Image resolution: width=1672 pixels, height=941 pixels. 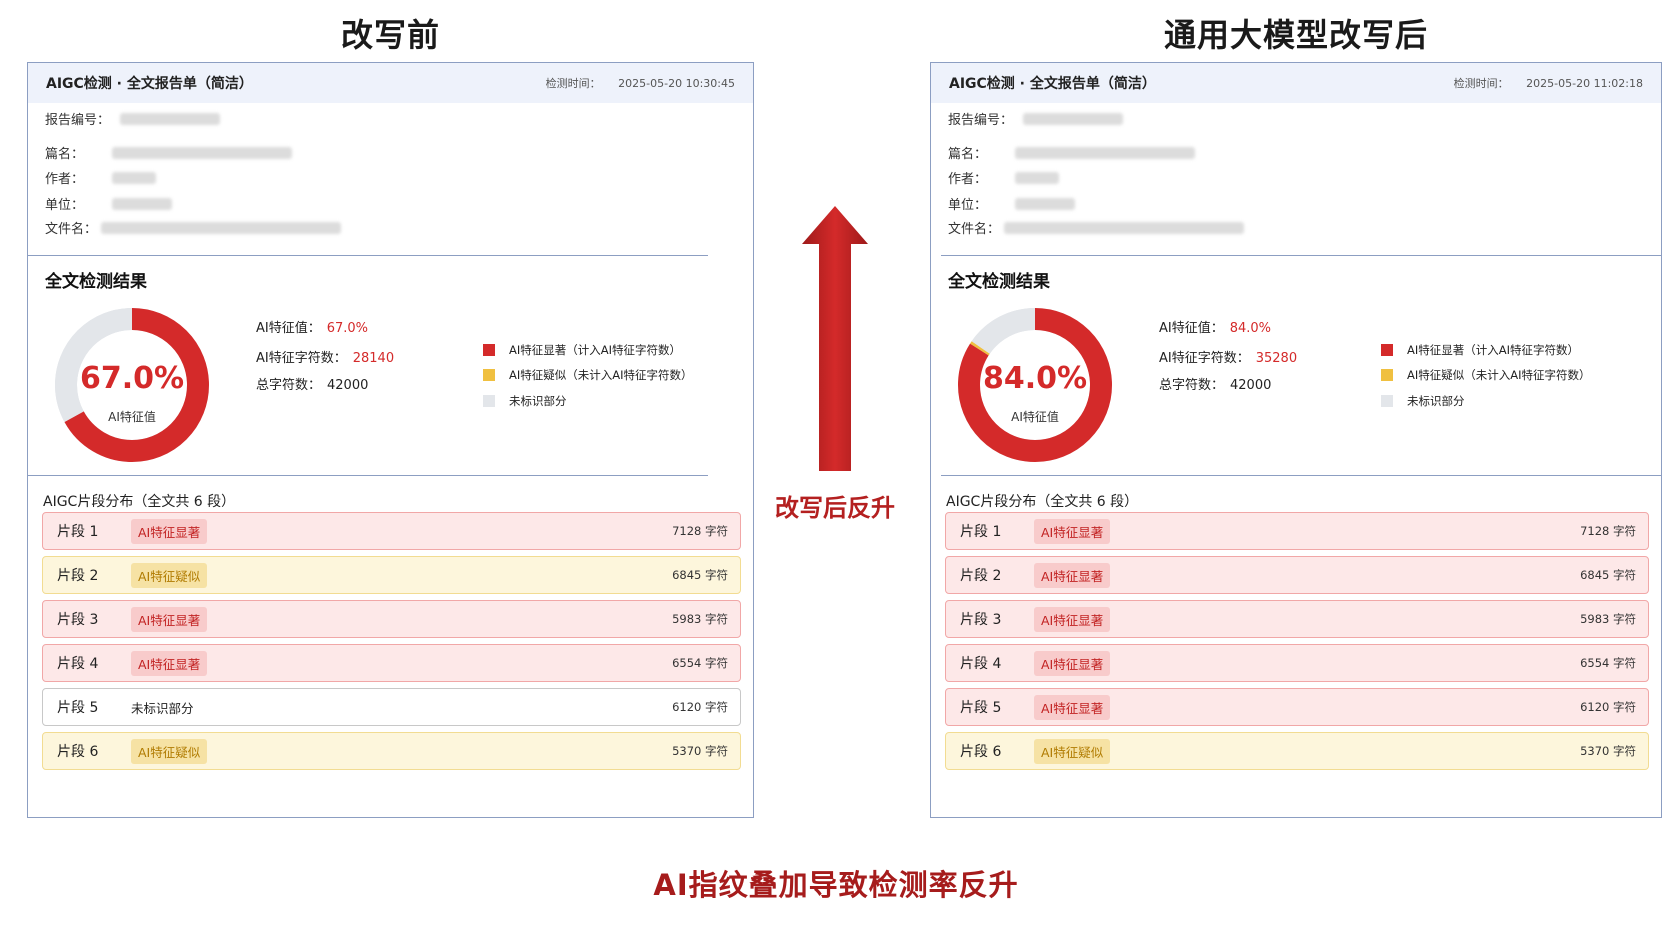 What do you see at coordinates (1608, 575) in the screenshot?
I see `segment-count: 6845 字符` at bounding box center [1608, 575].